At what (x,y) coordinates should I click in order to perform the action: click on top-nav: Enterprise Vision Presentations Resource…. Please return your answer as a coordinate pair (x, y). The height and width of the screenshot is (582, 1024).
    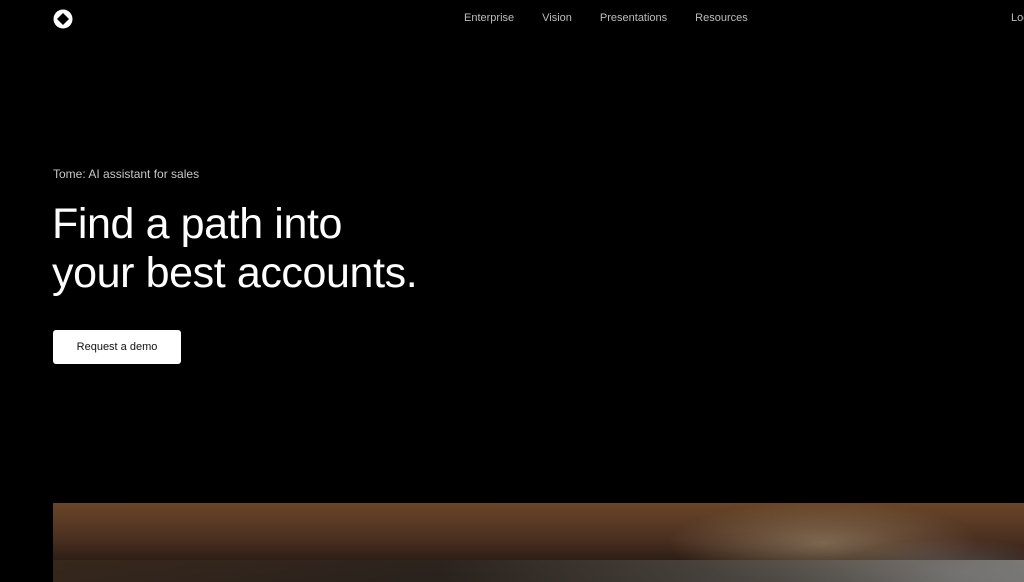
    Looking at the image, I should click on (512, 19).